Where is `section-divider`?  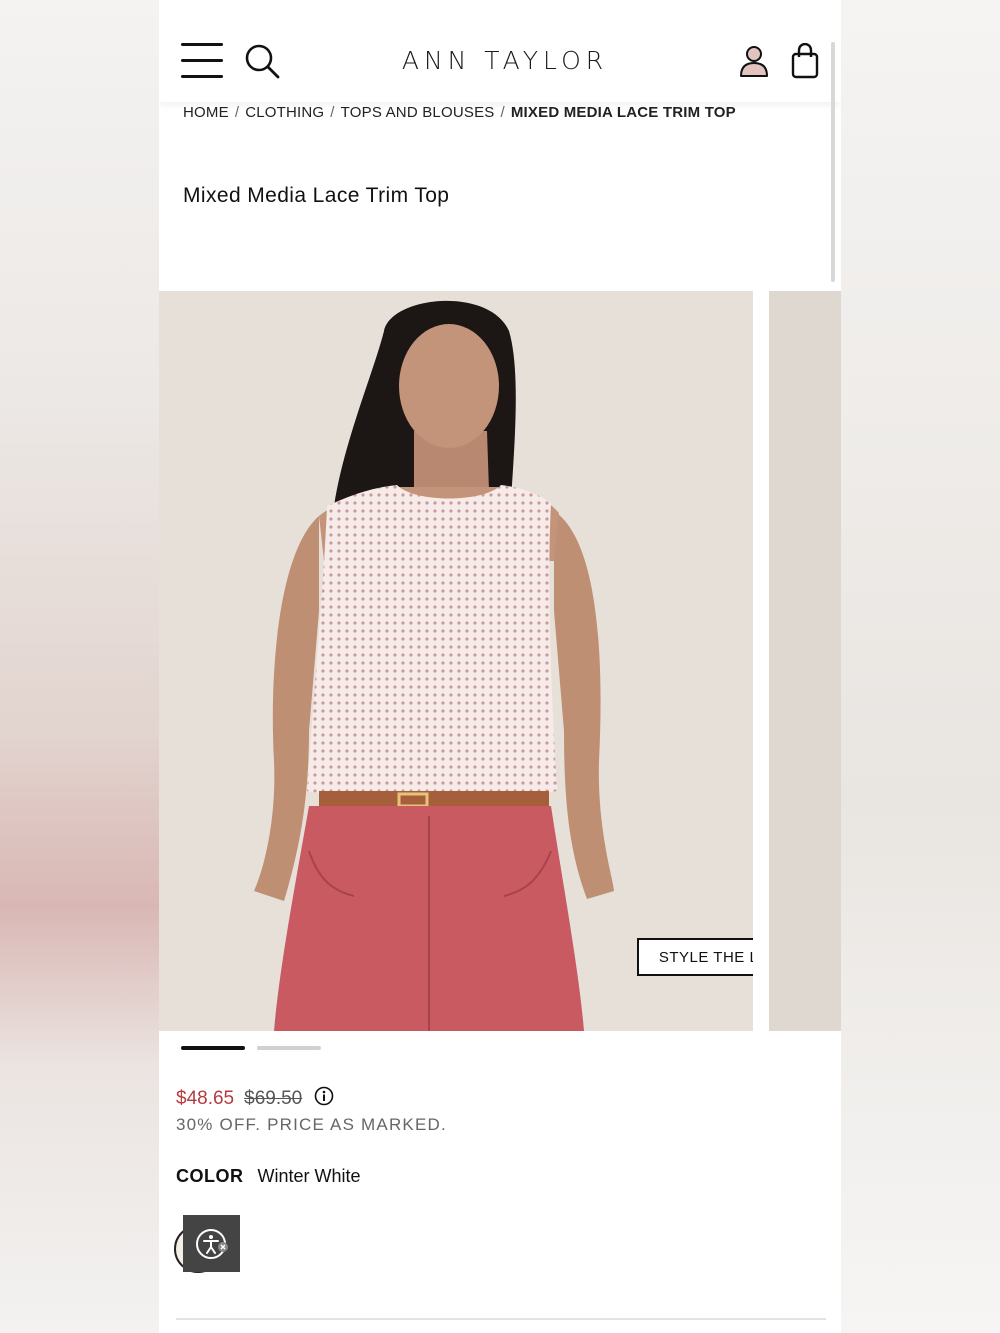 section-divider is located at coordinates (501, 1319).